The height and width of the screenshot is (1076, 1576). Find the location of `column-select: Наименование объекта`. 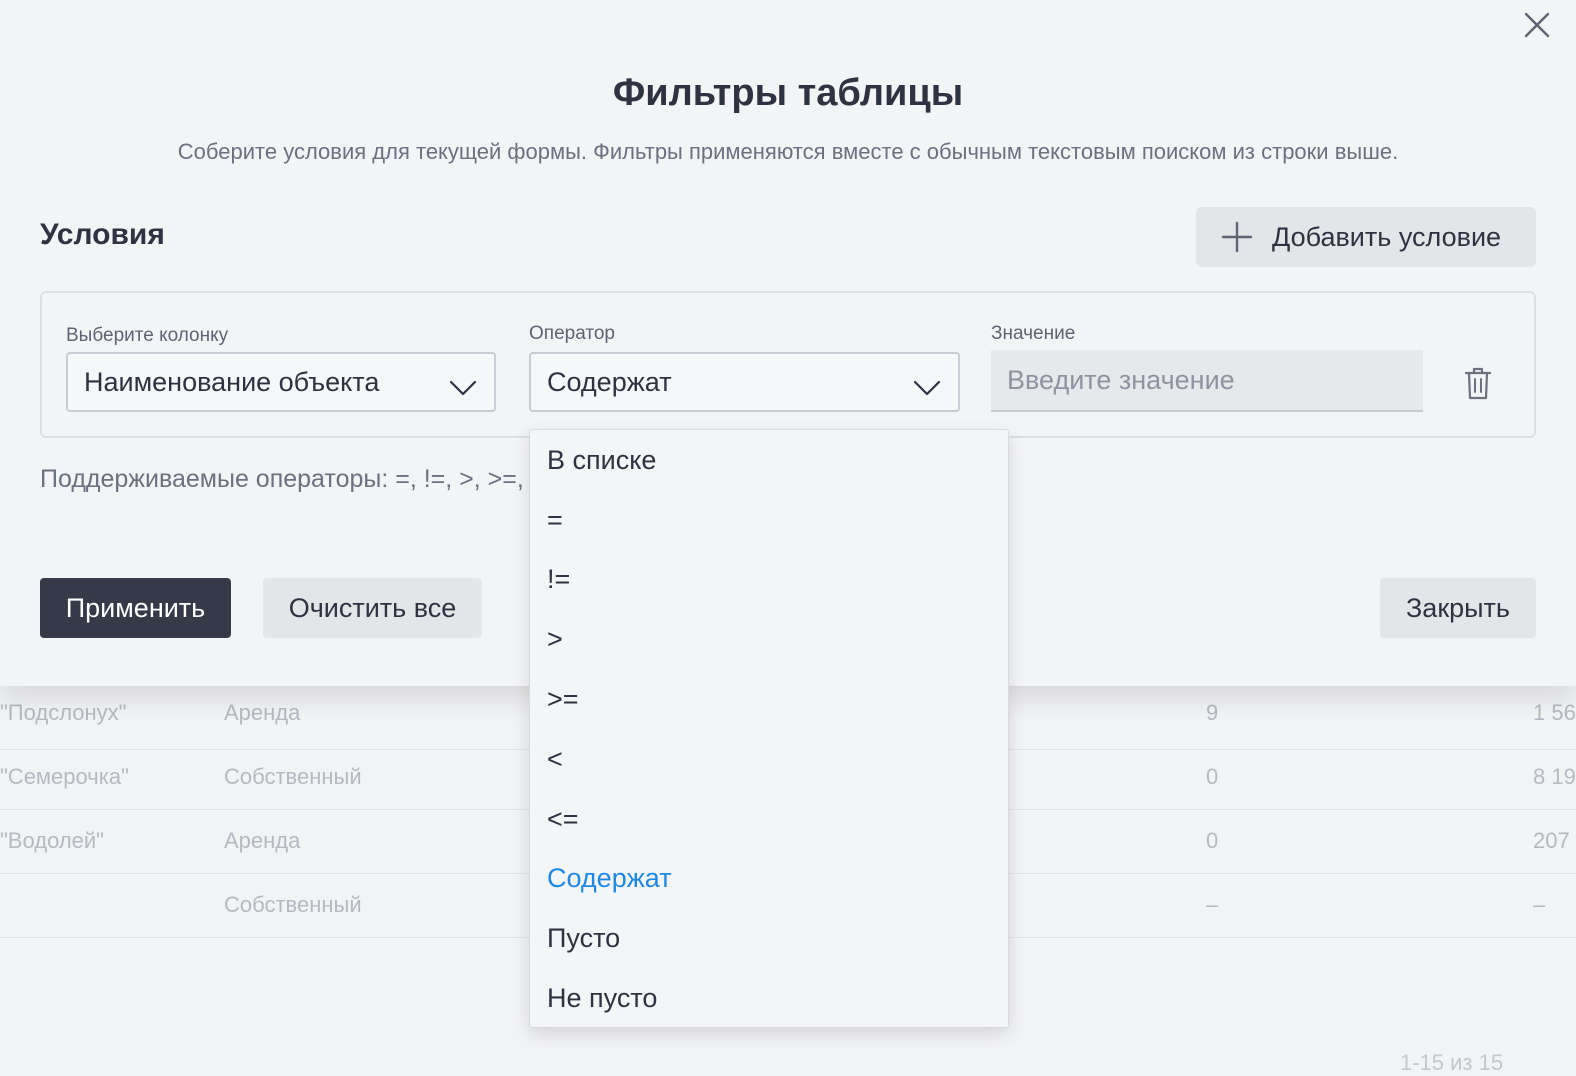

column-select: Наименование объекта is located at coordinates (281, 382).